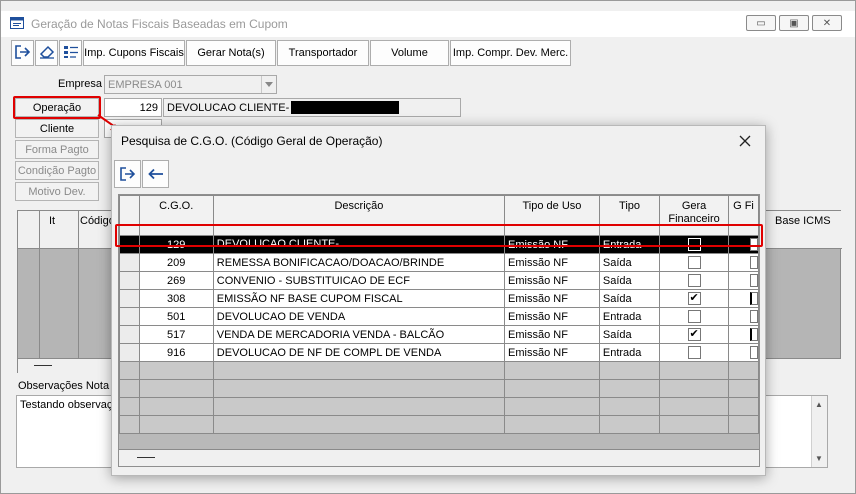  I want to click on cgo-descricao: REMESSA BONIFICACAO/DOACAO/BRINDE, so click(359, 262).